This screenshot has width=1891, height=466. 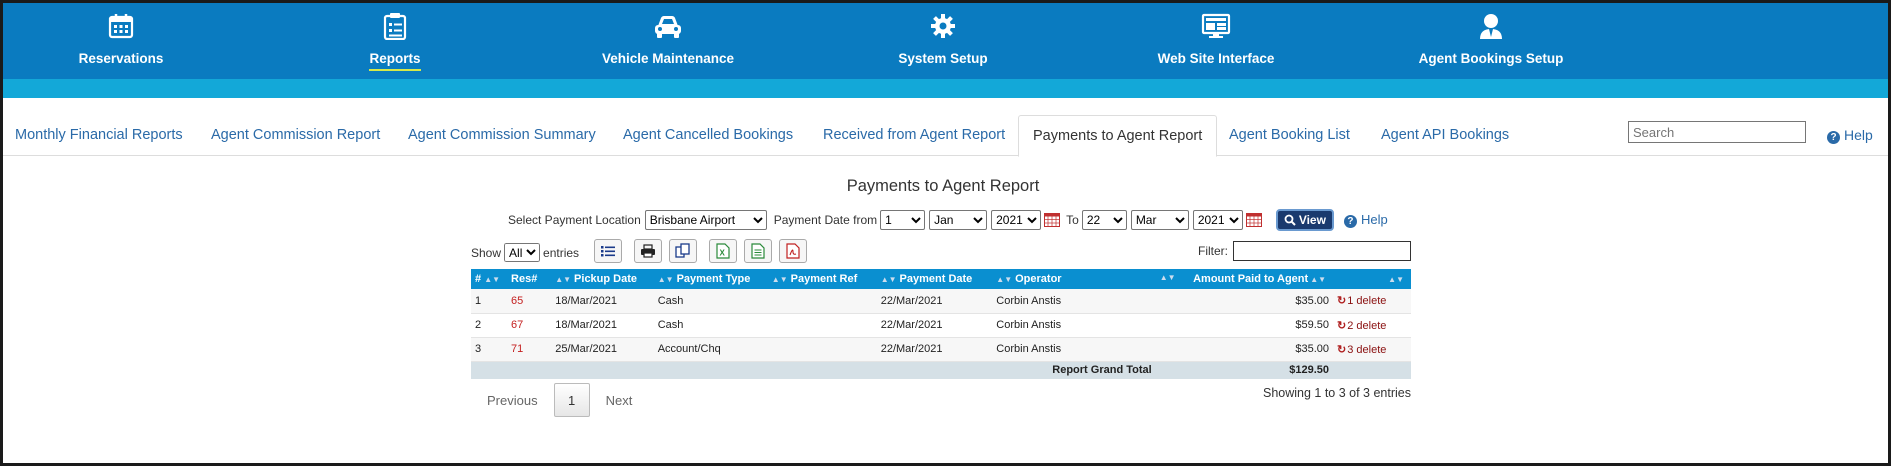 I want to click on nav-vehicle-maintenance: Vehicle Maintenance, so click(x=668, y=40).